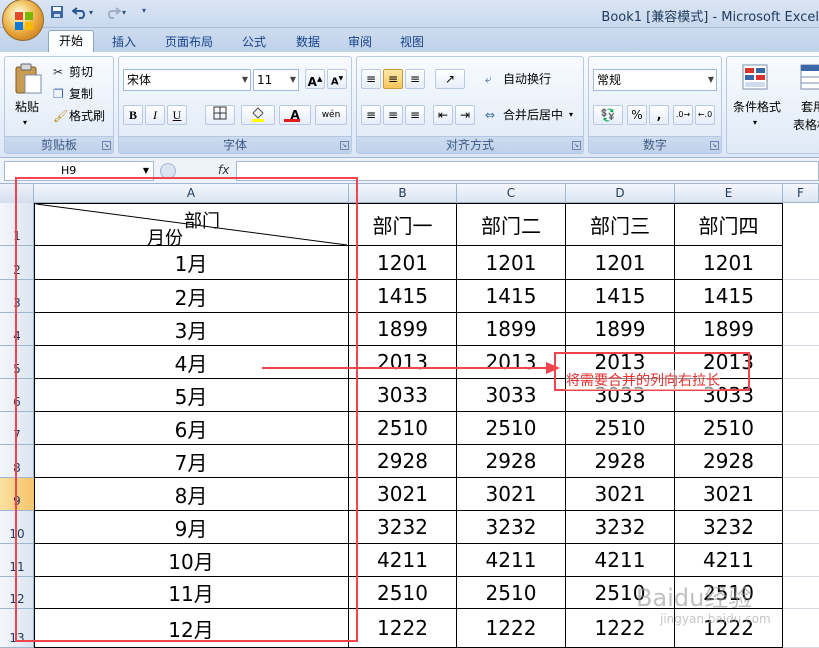  Describe the element at coordinates (655, 80) in the screenshot. I see `number-format-combo: 常规 ▼` at that location.